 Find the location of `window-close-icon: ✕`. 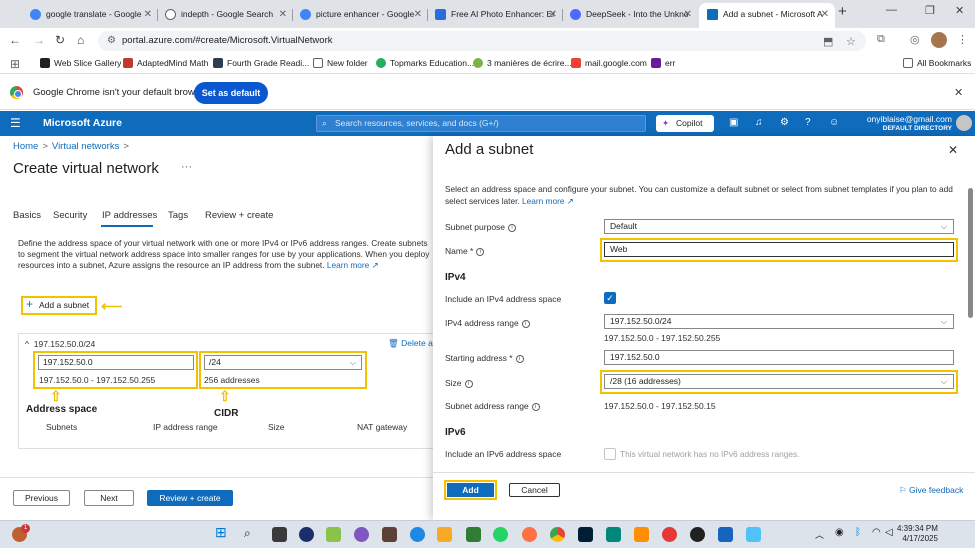

window-close-icon: ✕ is located at coordinates (959, 10).